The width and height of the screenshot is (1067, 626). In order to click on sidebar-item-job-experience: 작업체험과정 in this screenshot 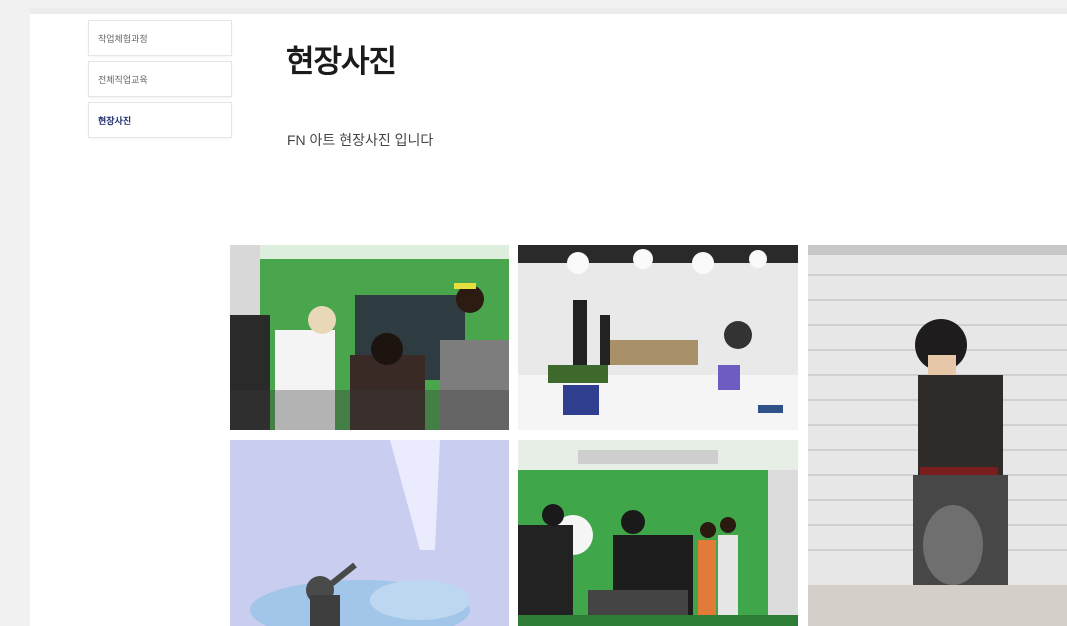, I will do `click(160, 38)`.